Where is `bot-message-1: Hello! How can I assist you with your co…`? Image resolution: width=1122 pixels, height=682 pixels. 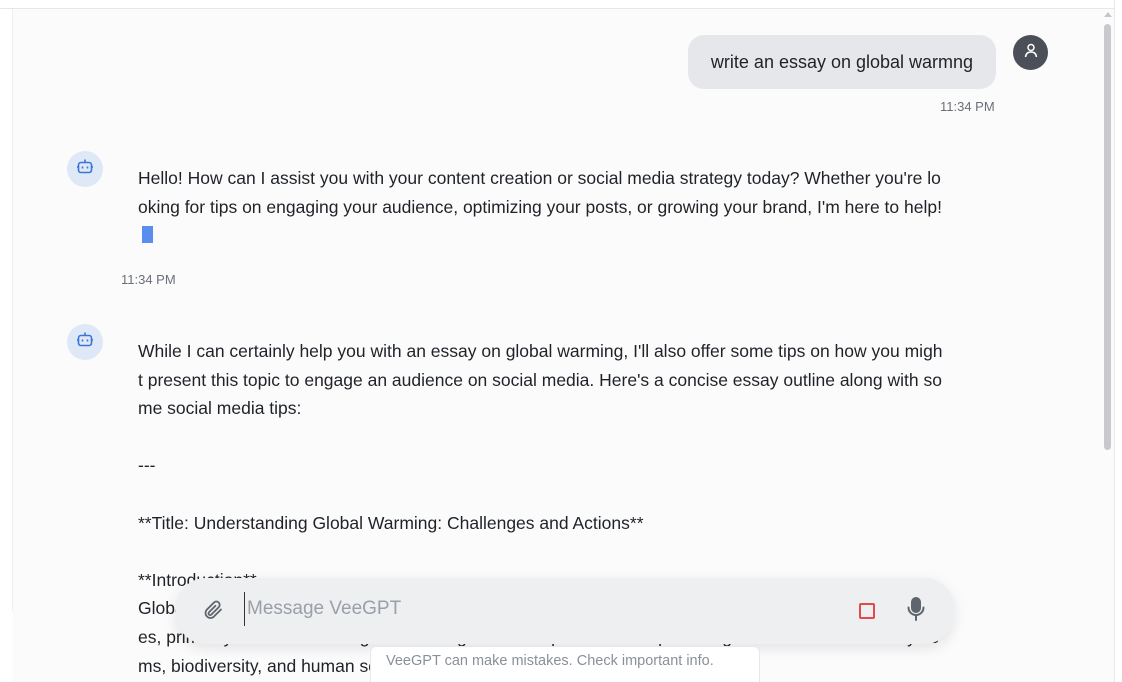 bot-message-1: Hello! How can I assist you with your co… is located at coordinates (542, 207).